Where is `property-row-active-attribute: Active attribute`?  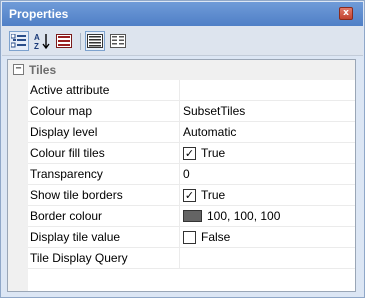 property-row-active-attribute: Active attribute is located at coordinates (191, 90).